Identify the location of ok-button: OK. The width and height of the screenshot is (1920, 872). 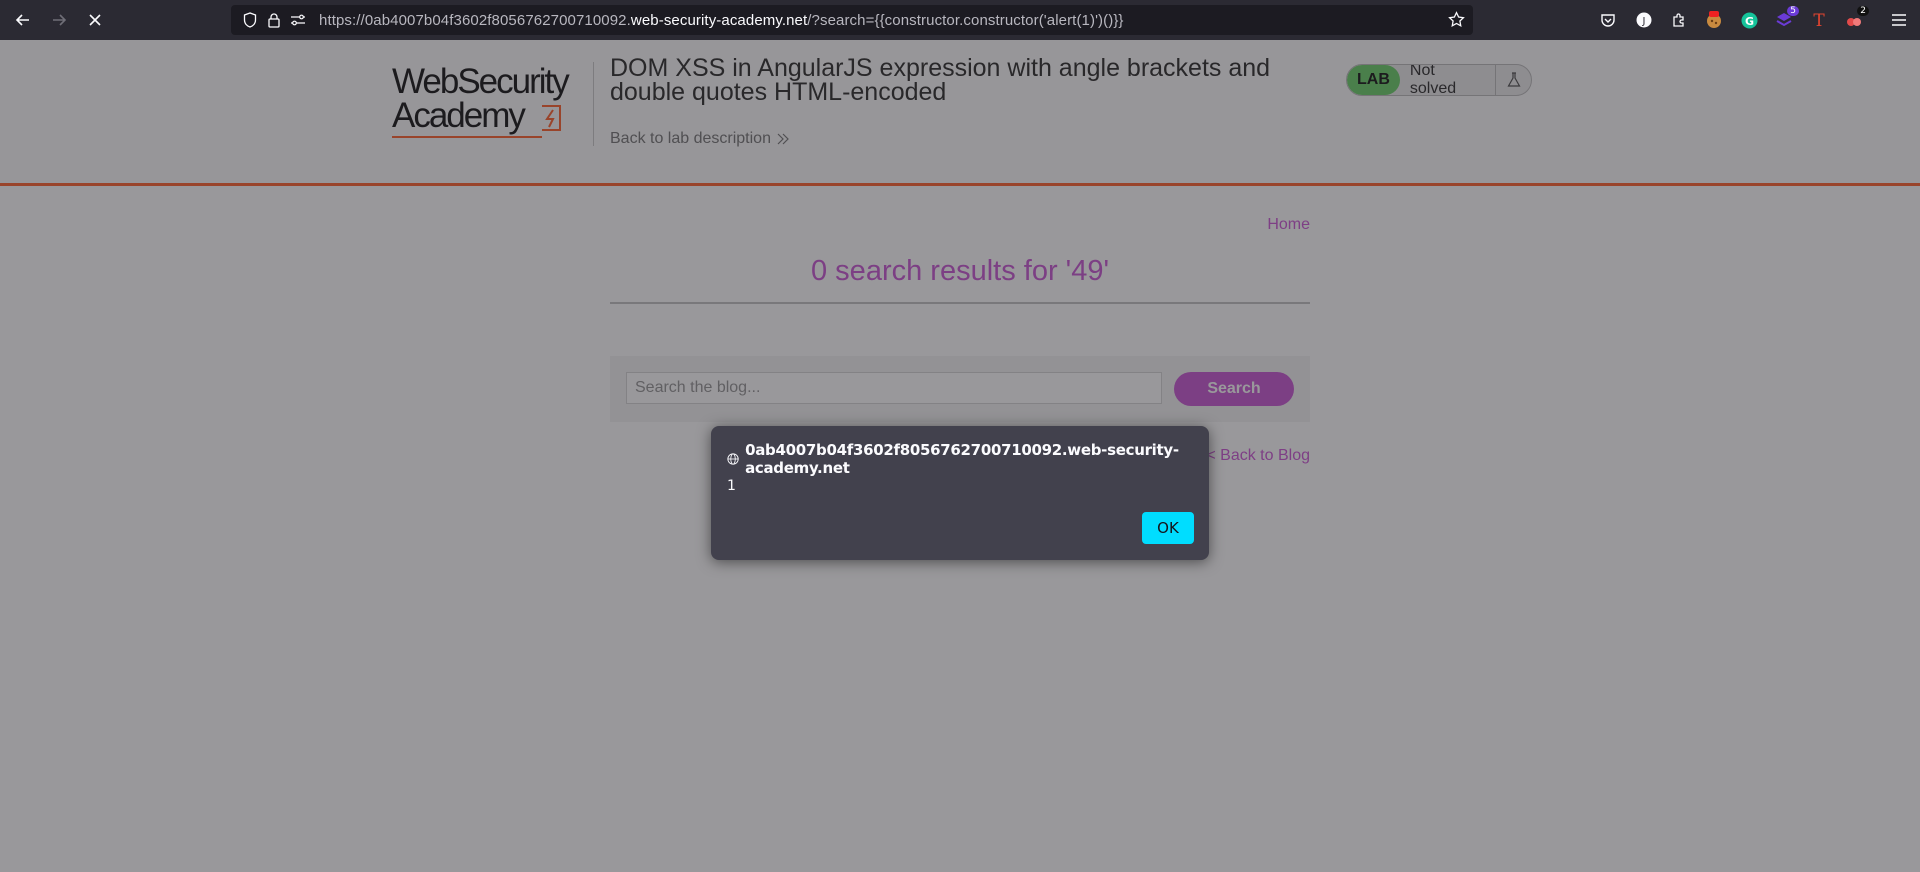
(1168, 528).